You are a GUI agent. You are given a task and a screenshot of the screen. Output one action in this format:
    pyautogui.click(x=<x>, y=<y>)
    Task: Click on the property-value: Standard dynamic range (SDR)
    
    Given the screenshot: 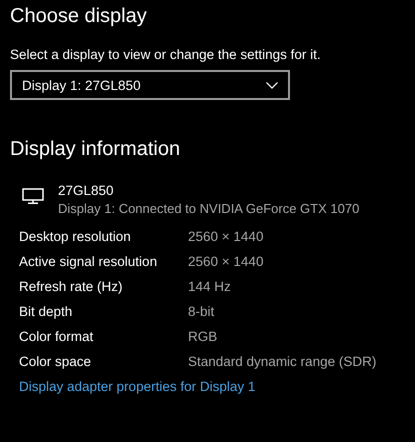 What is the action you would take?
    pyautogui.click(x=283, y=362)
    